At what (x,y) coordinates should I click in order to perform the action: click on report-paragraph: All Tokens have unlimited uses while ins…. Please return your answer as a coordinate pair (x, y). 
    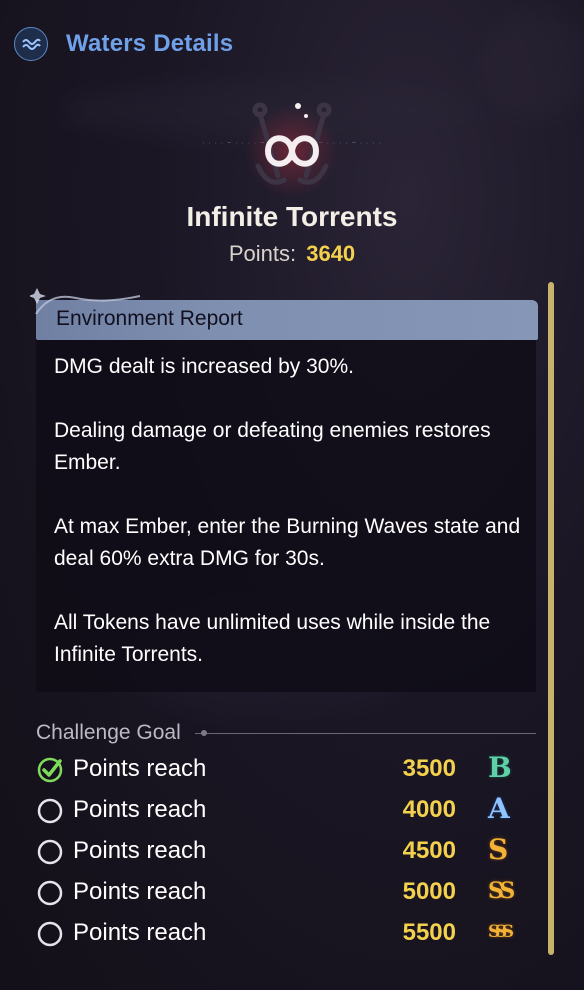
    Looking at the image, I should click on (272, 638).